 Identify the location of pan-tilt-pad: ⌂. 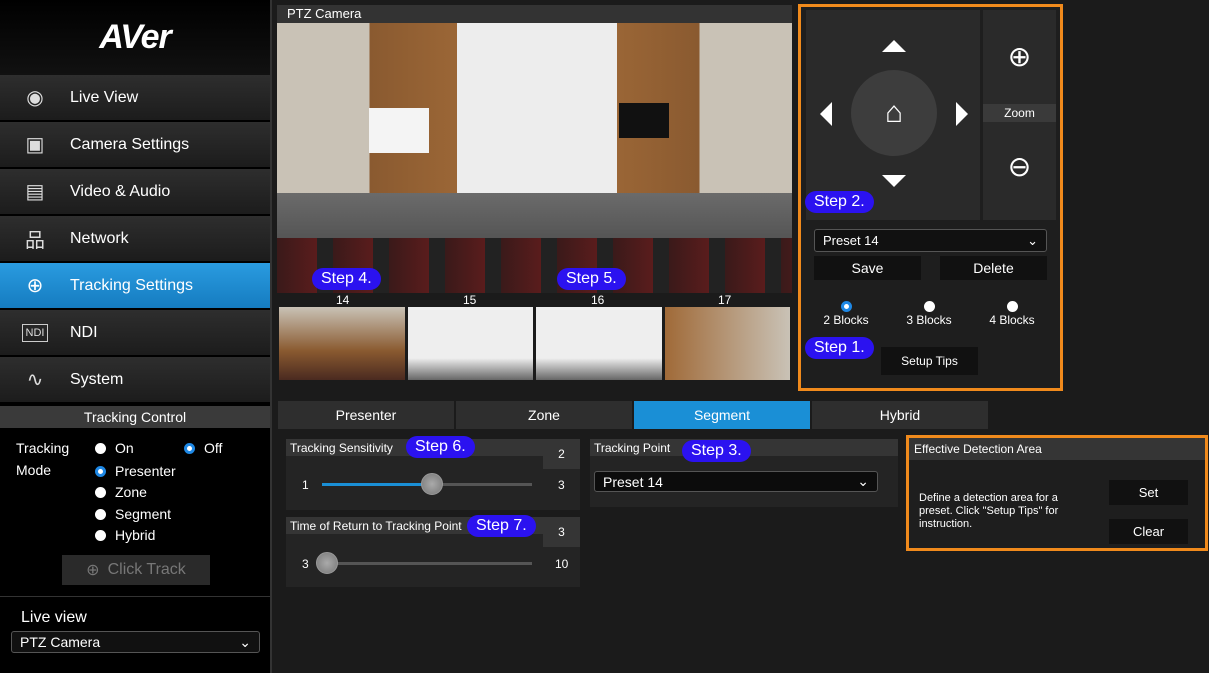
(893, 115).